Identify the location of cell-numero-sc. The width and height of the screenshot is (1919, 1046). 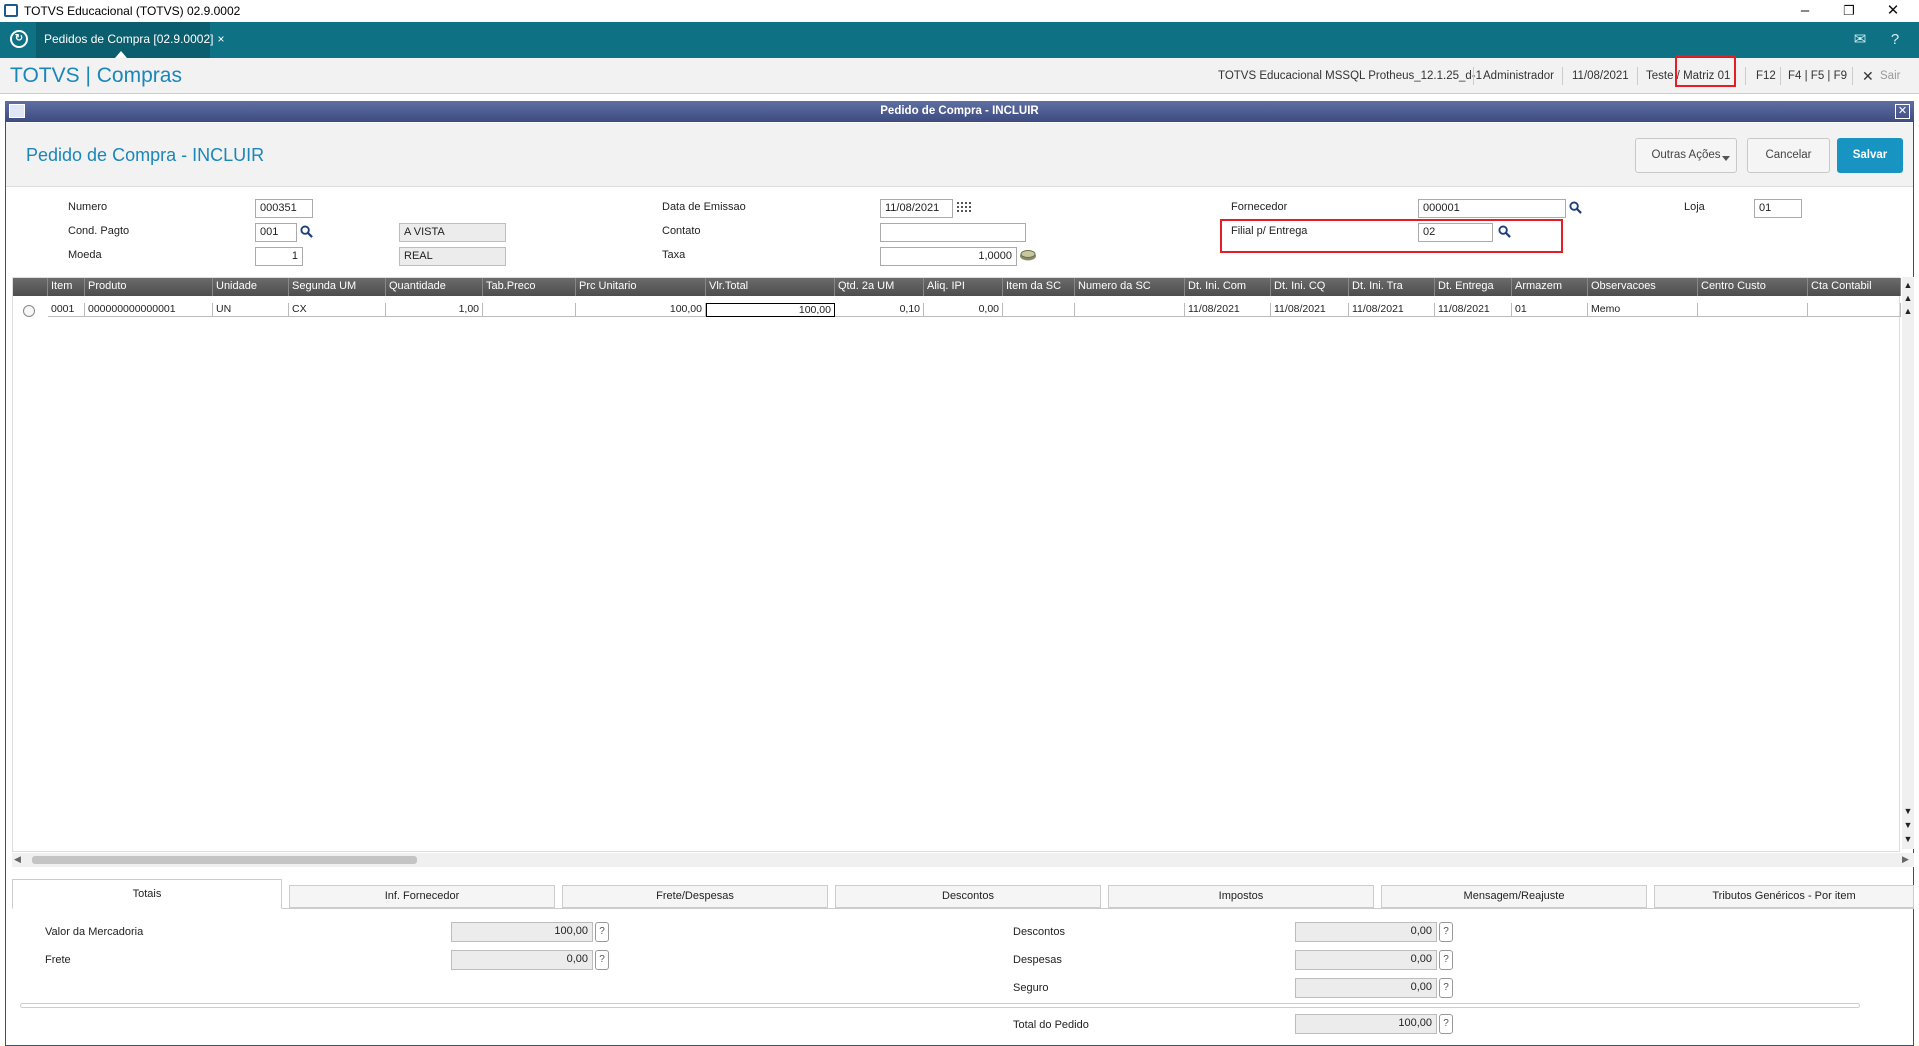
(1130, 310).